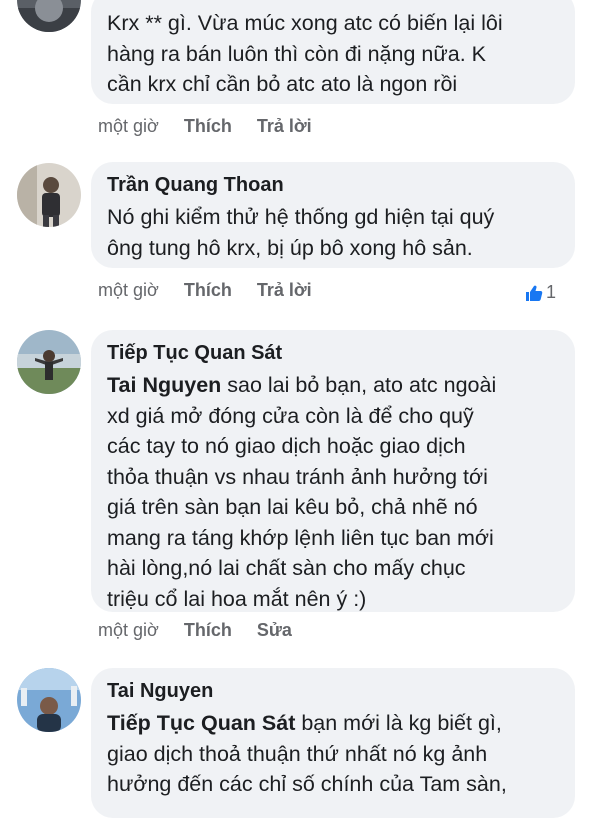 This screenshot has width=600, height=818. Describe the element at coordinates (164, 385) in the screenshot. I see `mention-link: Tai Nguyen` at that location.